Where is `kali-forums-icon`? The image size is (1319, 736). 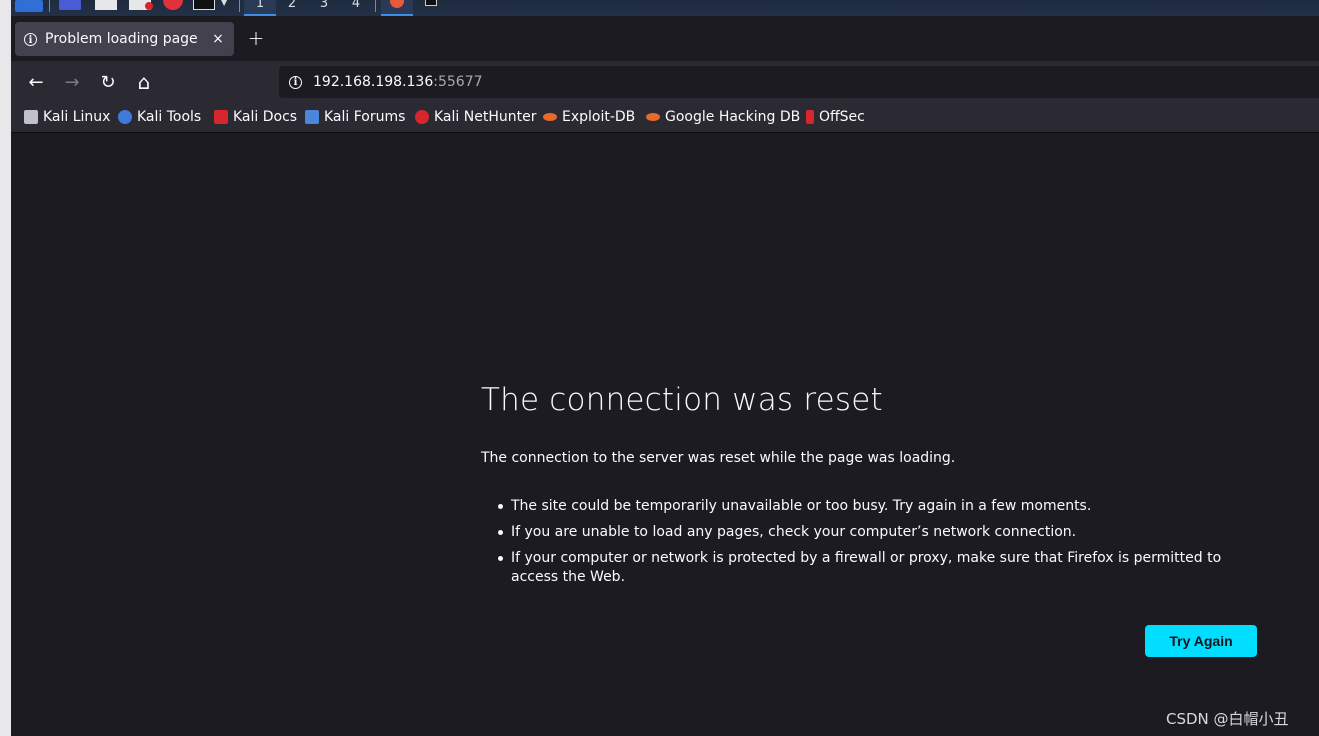 kali-forums-icon is located at coordinates (312, 117).